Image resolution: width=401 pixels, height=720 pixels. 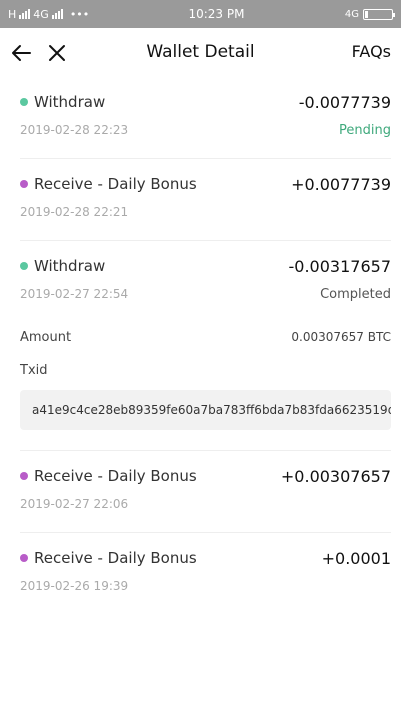 I want to click on status-badge: Completed, so click(x=355, y=294).